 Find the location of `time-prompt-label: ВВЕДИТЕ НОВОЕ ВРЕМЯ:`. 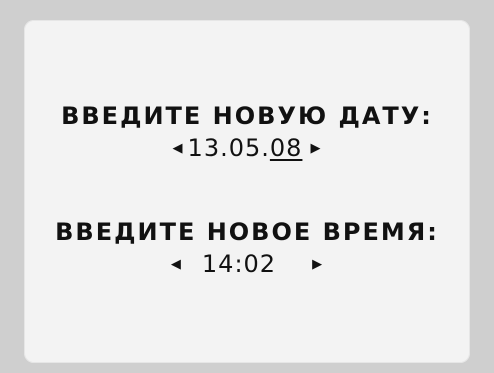

time-prompt-label: ВВЕДИТЕ НОВОЕ ВРЕМЯ: is located at coordinates (247, 232).